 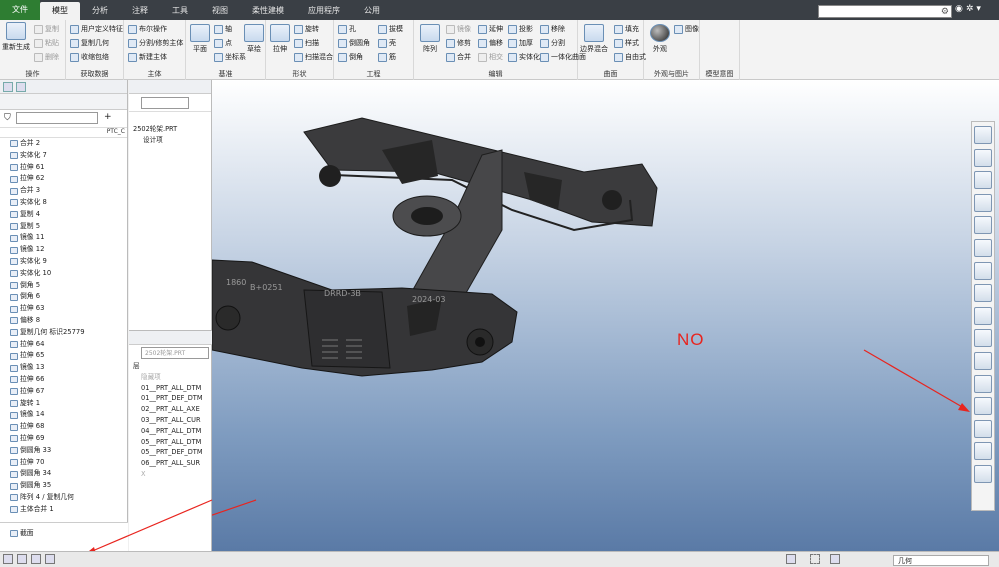 What do you see at coordinates (306, 43) in the screenshot?
I see `sweep-button: 扫描` at bounding box center [306, 43].